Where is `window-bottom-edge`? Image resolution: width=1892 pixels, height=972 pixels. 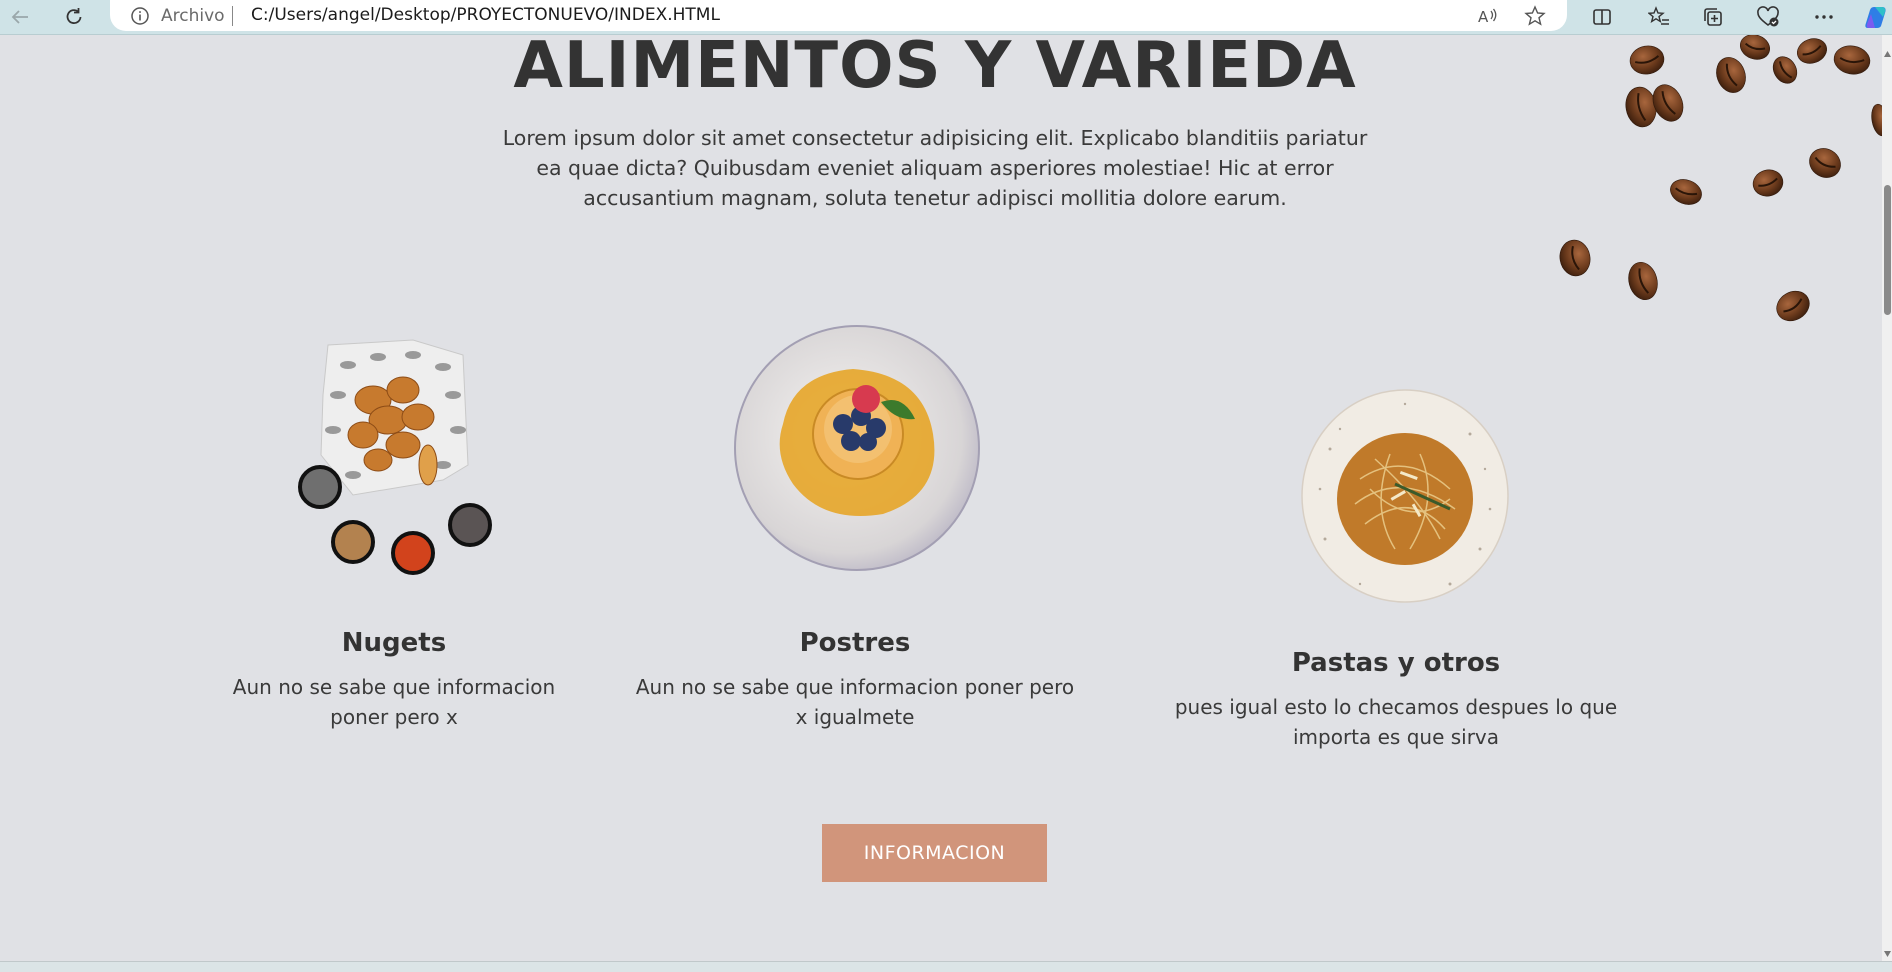 window-bottom-edge is located at coordinates (946, 966).